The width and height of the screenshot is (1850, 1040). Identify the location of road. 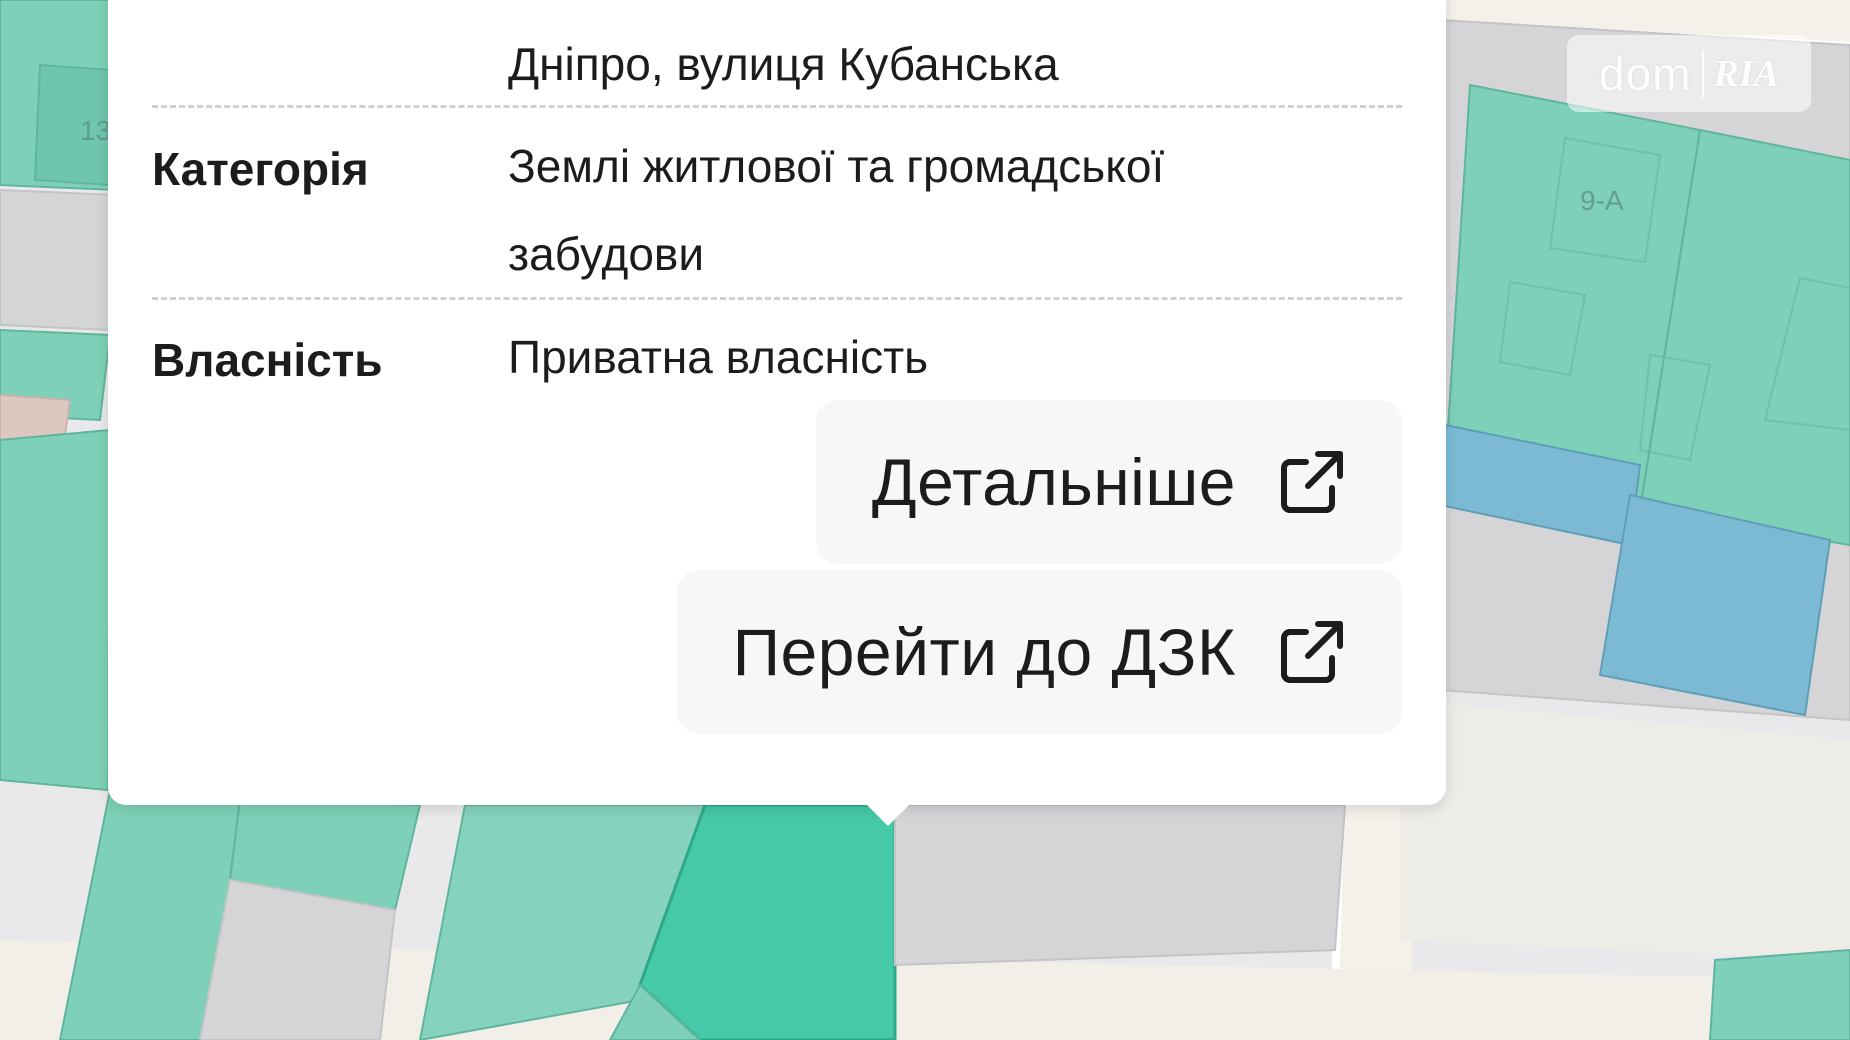
(1625, 830).